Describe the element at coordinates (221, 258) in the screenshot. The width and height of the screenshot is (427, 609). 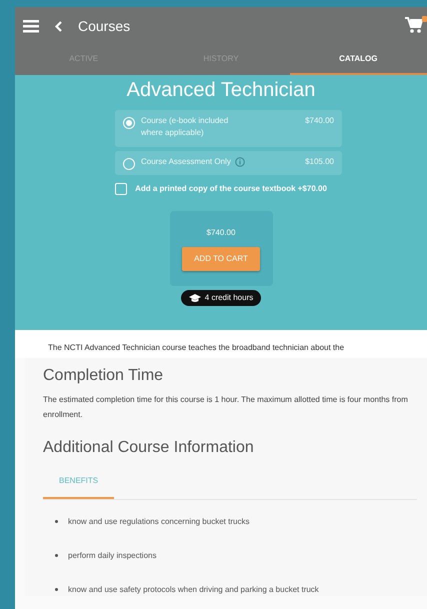
I see `add-to-cart-button: ADD TO CART` at that location.